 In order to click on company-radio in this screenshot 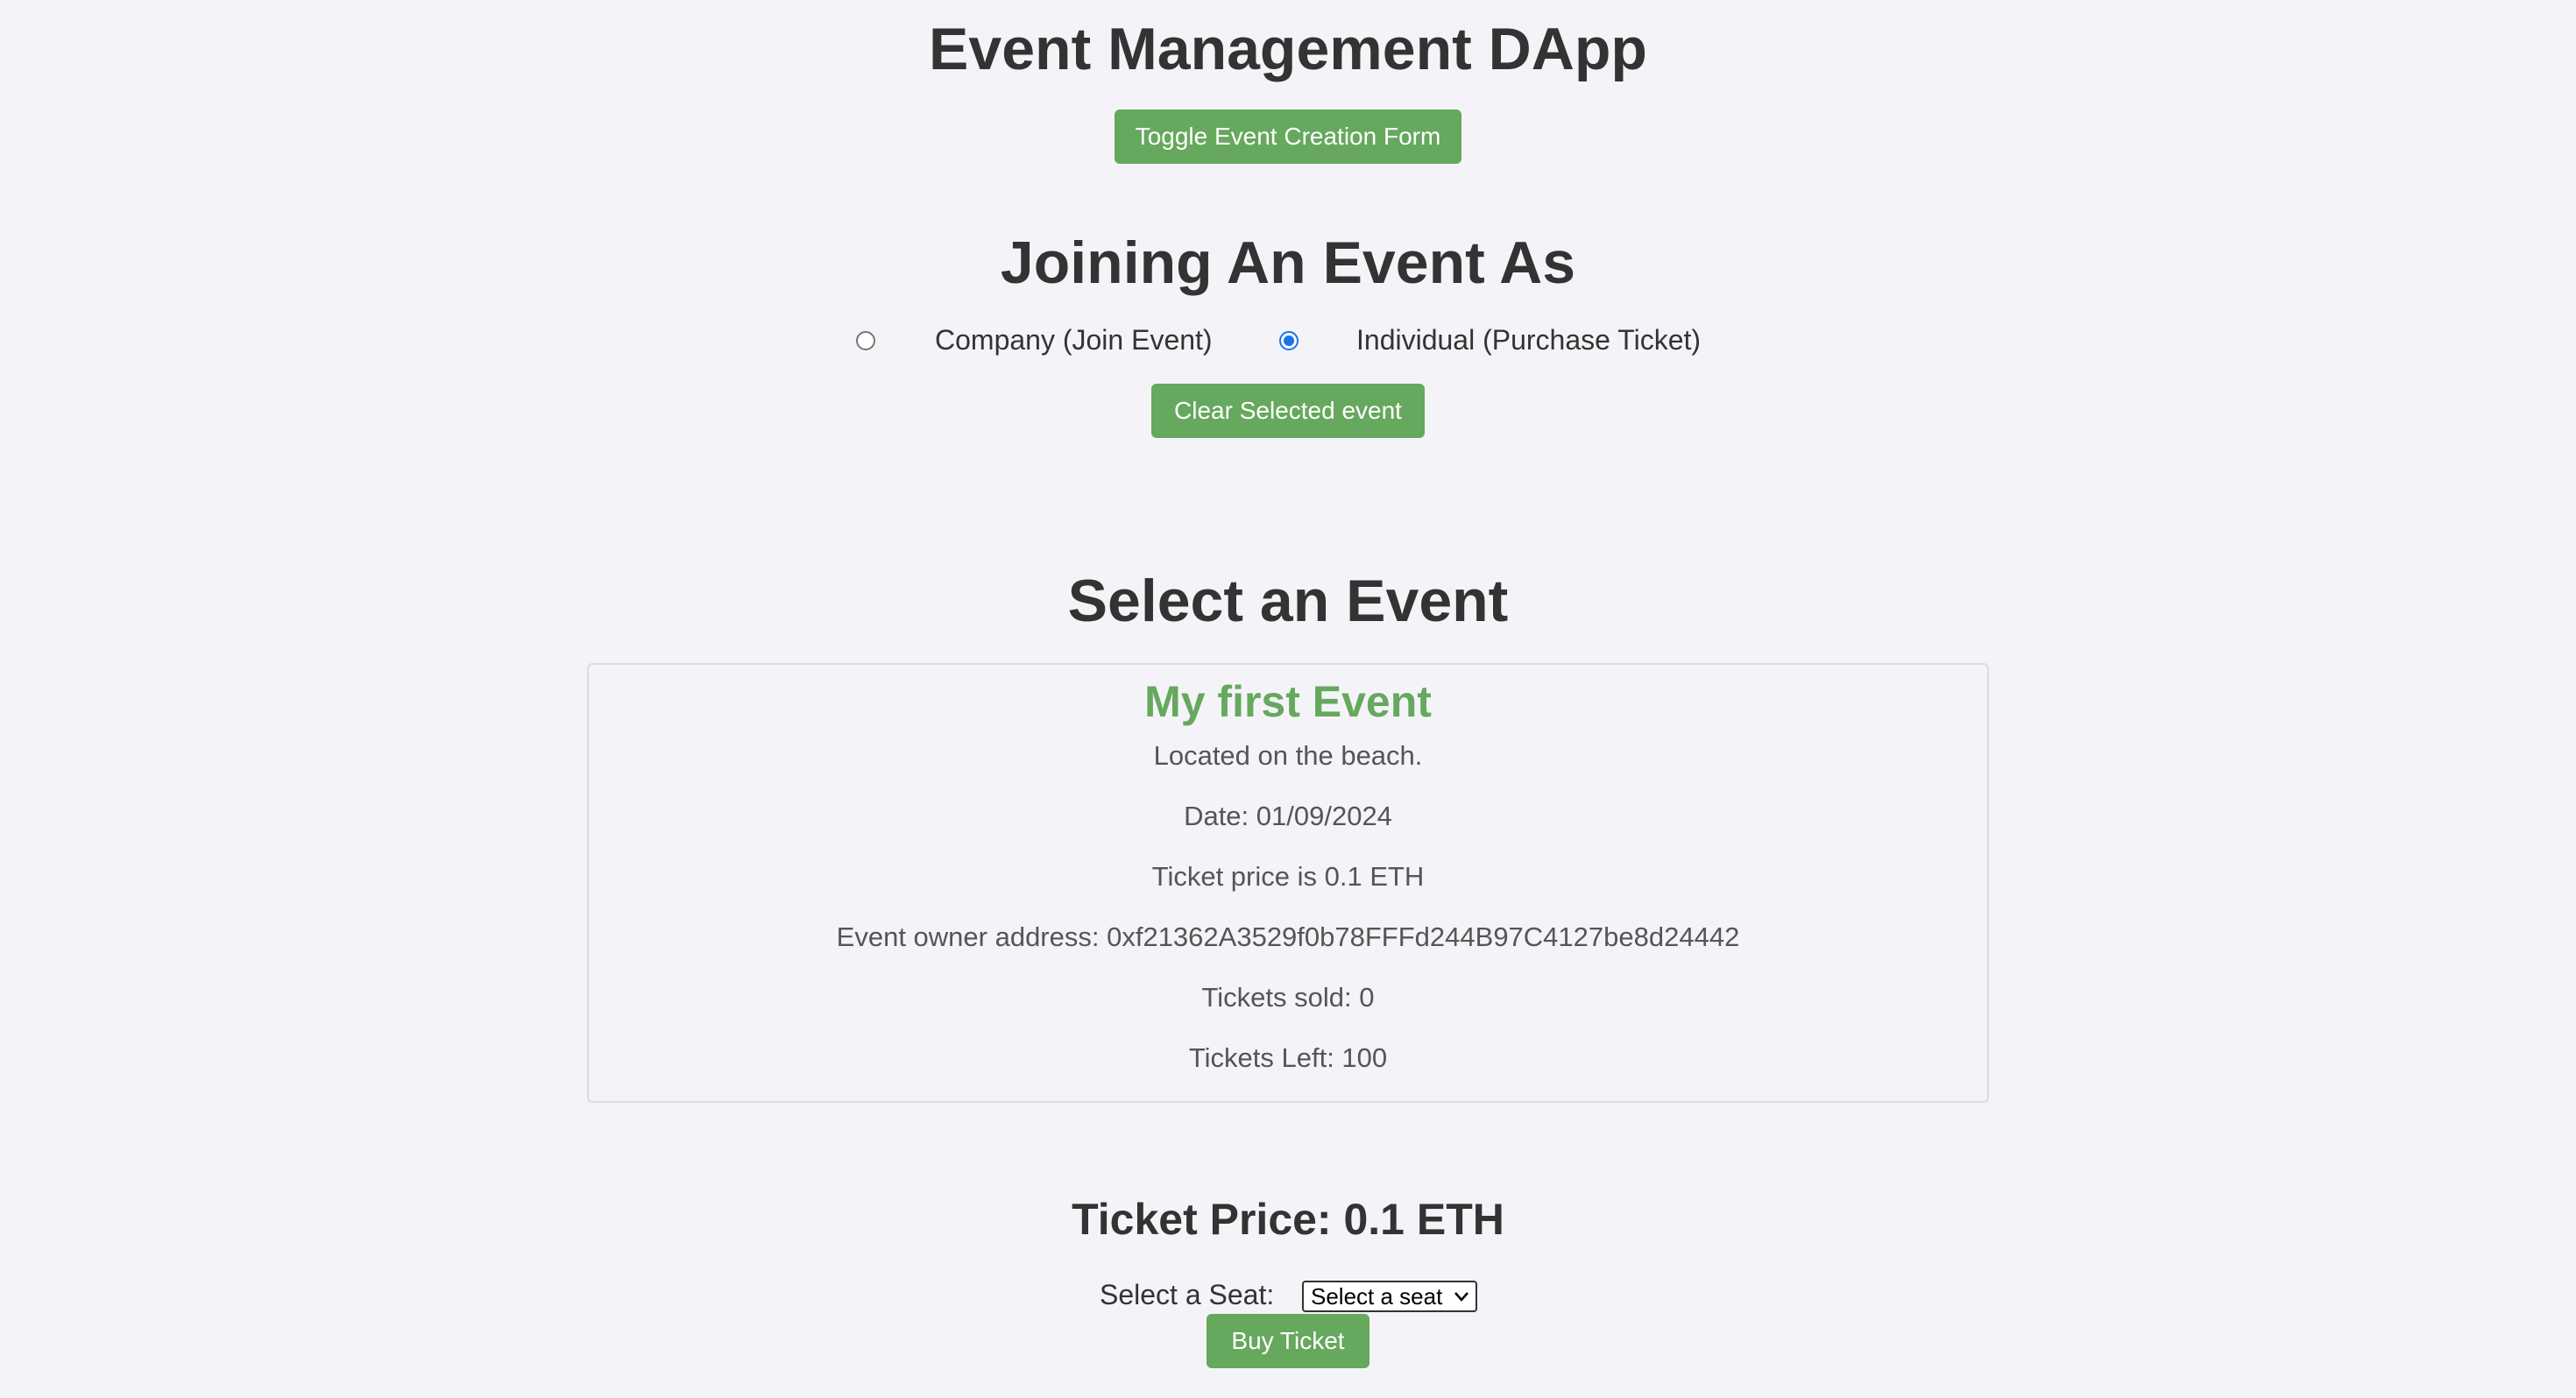, I will do `click(865, 340)`.